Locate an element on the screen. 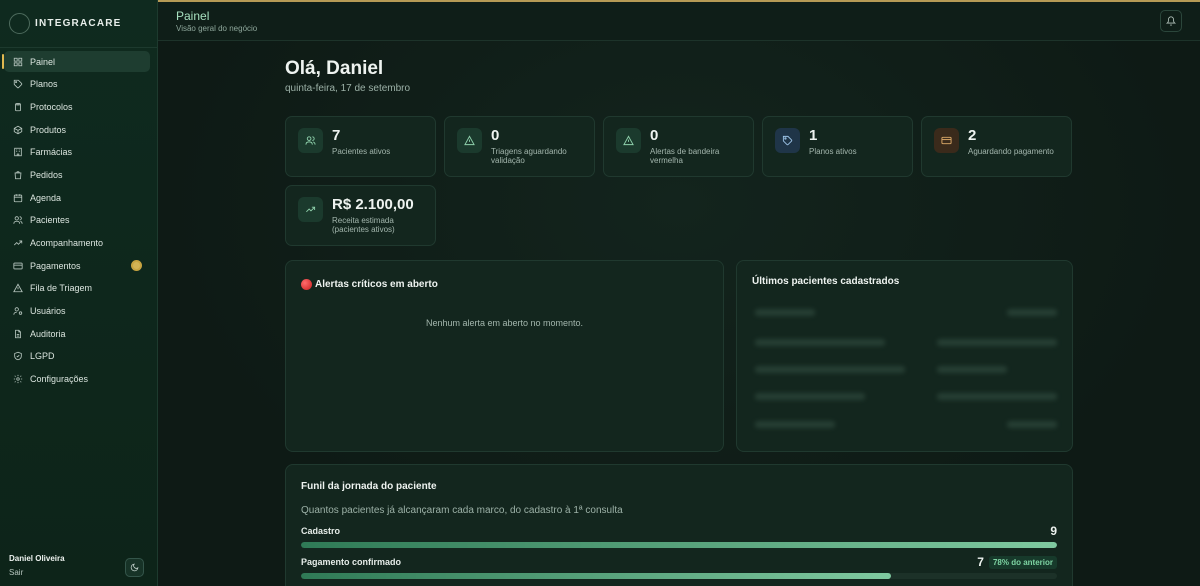  card-icon is located at coordinates (17, 265).